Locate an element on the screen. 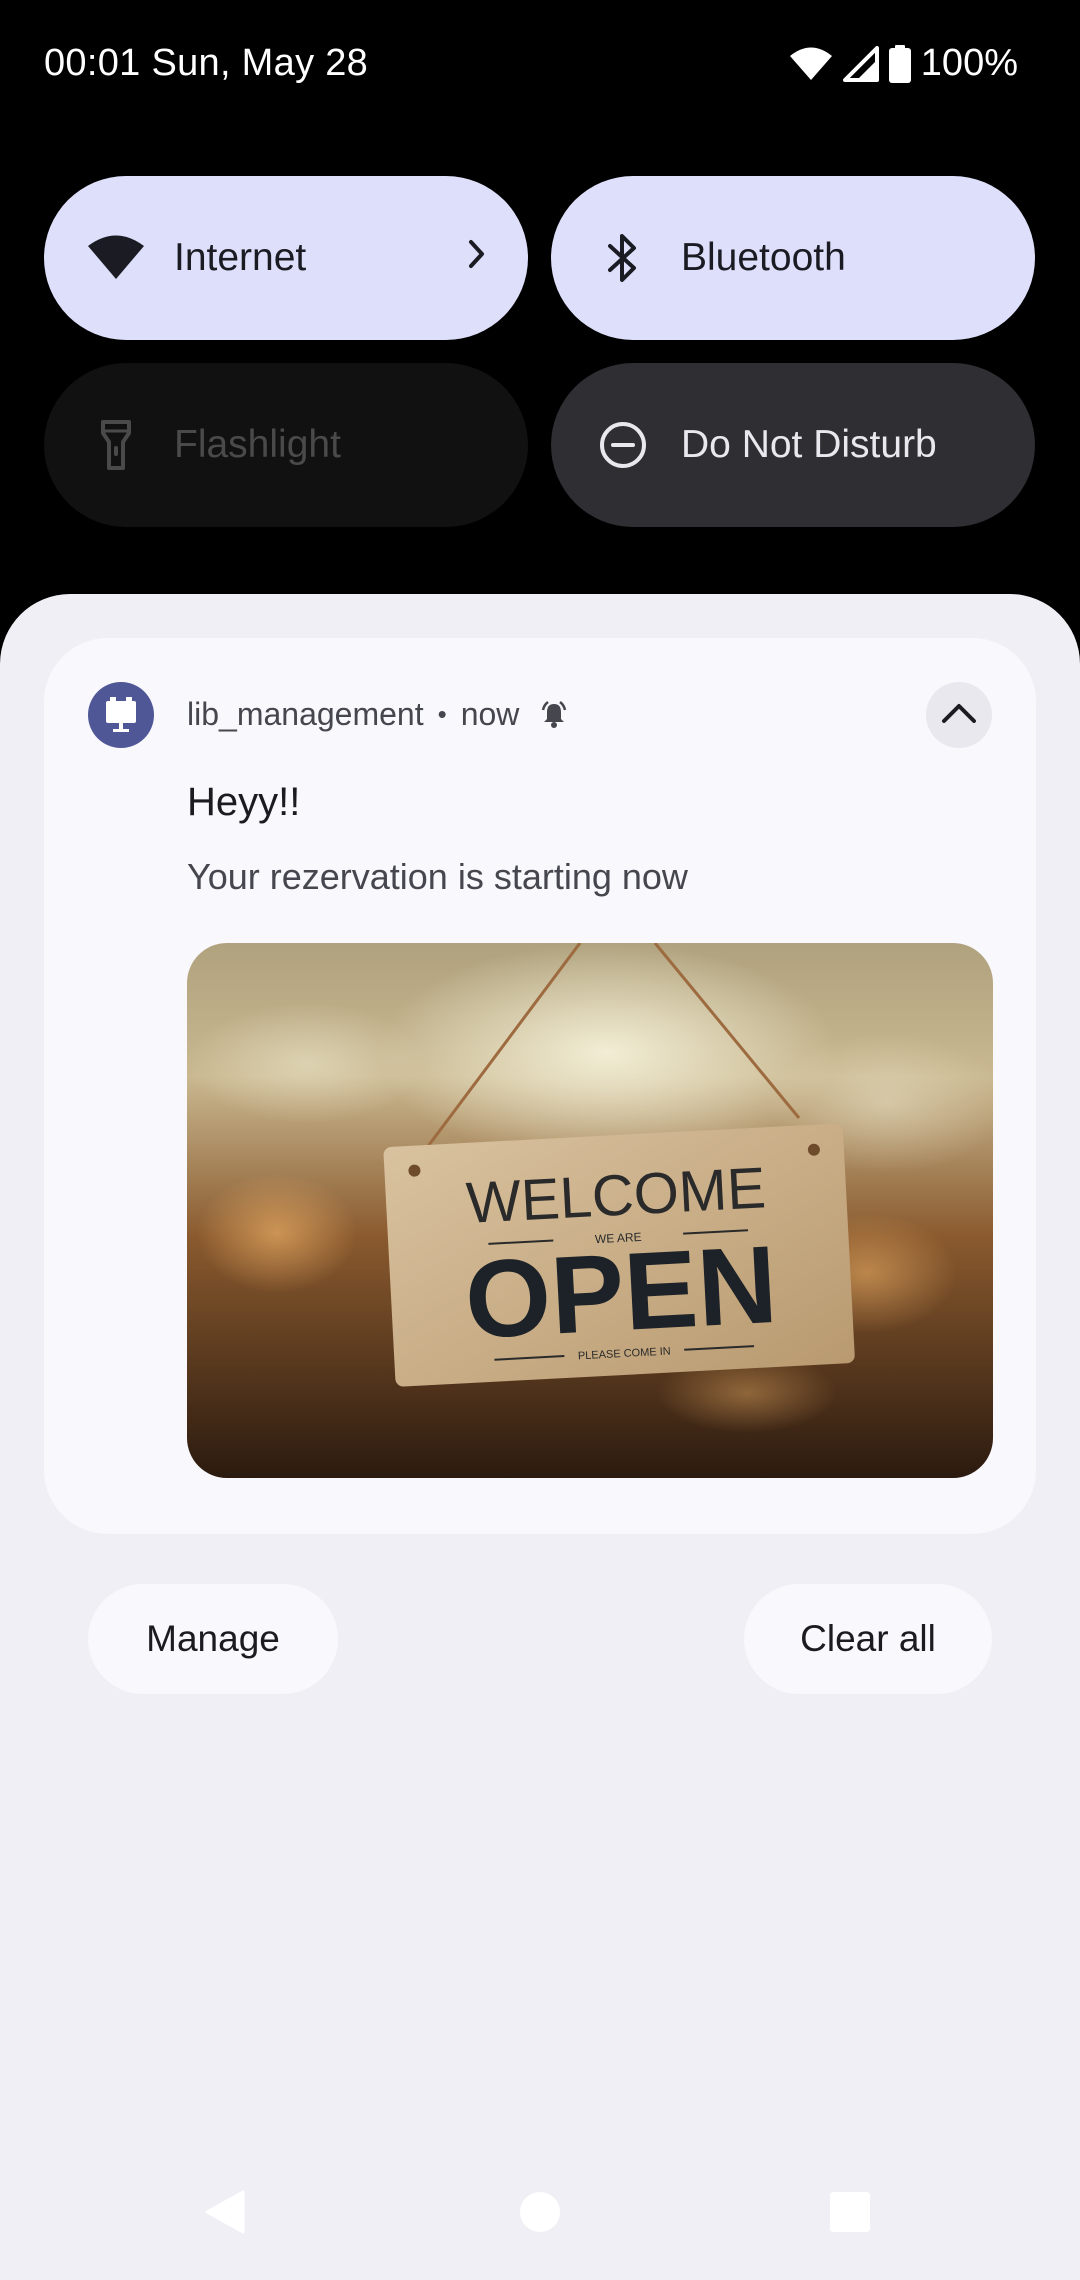 This screenshot has height=2280, width=1080. navigation-bar is located at coordinates (540, 2215).